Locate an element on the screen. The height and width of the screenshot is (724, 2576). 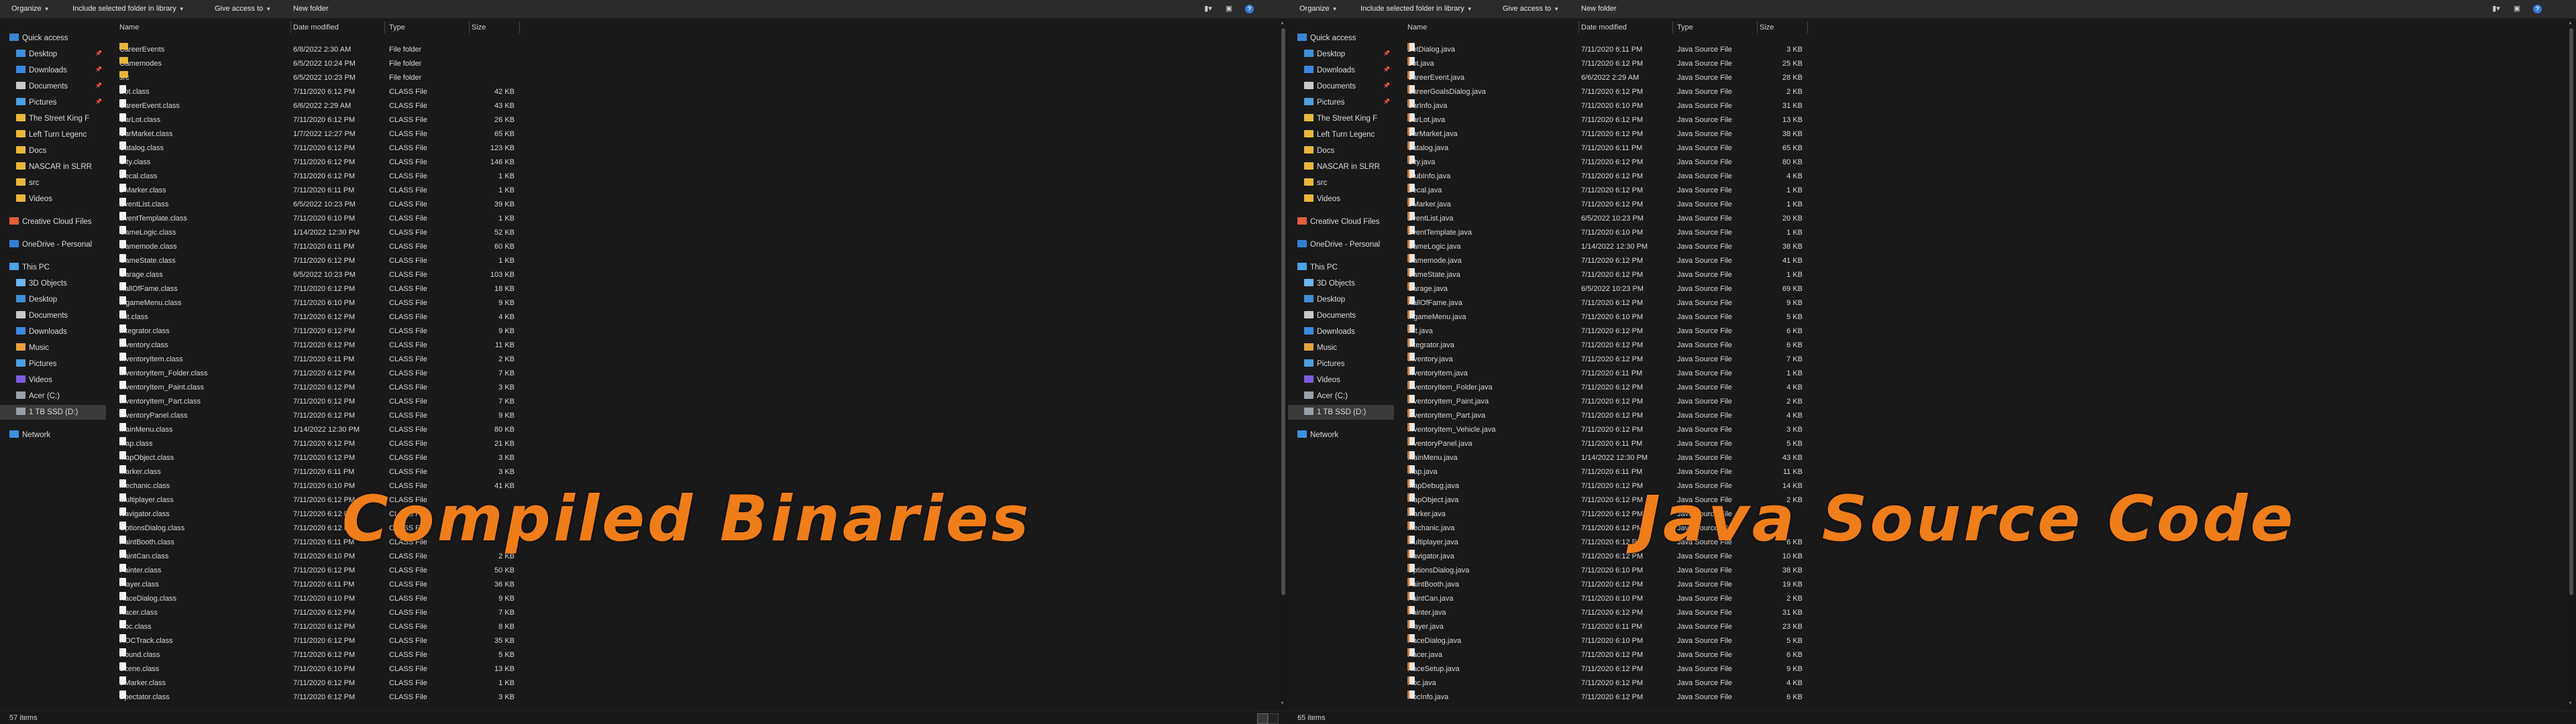
scrollbar-thumb is located at coordinates (2571, 311).